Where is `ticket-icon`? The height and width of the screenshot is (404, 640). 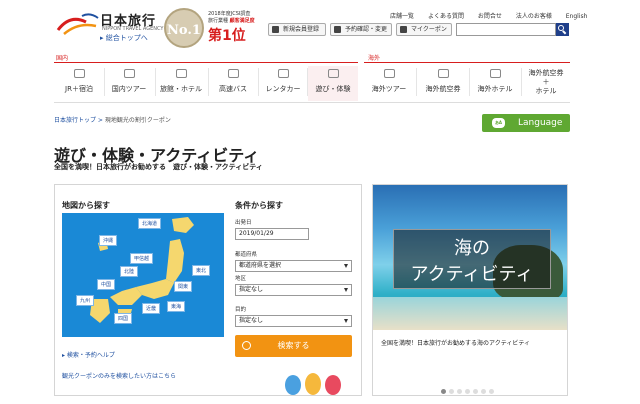 ticket-icon is located at coordinates (333, 73).